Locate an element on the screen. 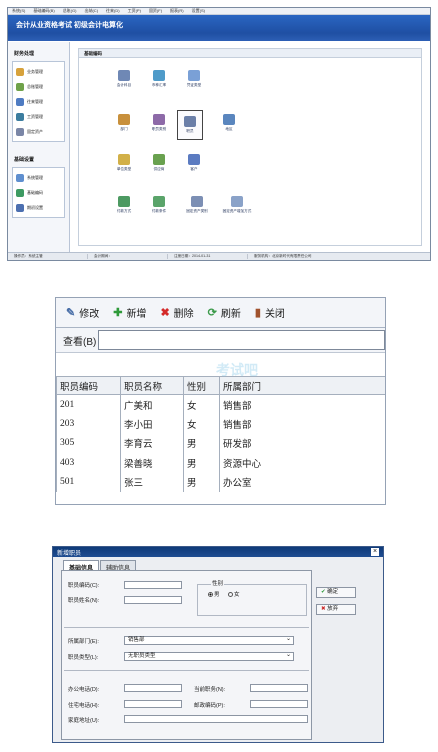  nav-section-title: 基础设置 is located at coordinates (24, 160).